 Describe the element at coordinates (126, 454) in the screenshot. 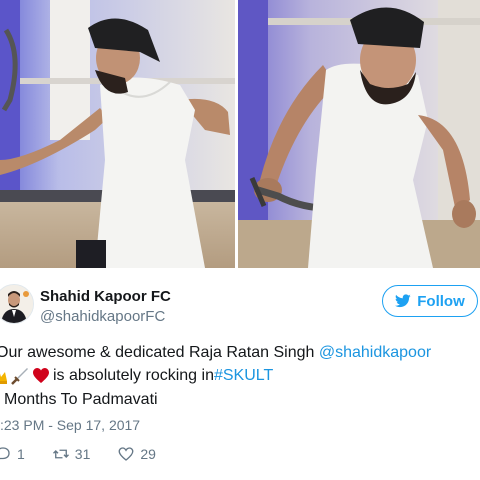

I see `like-icon` at that location.